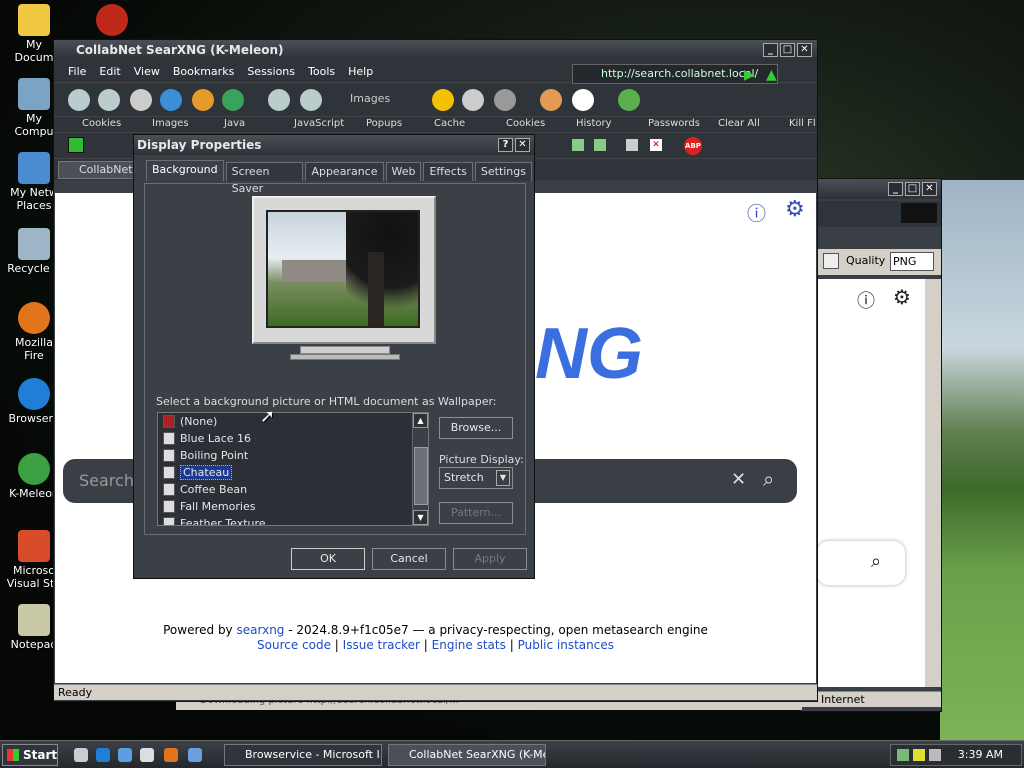 This screenshot has height=768, width=1024. What do you see at coordinates (30, 755) in the screenshot?
I see `start-button: Start` at bounding box center [30, 755].